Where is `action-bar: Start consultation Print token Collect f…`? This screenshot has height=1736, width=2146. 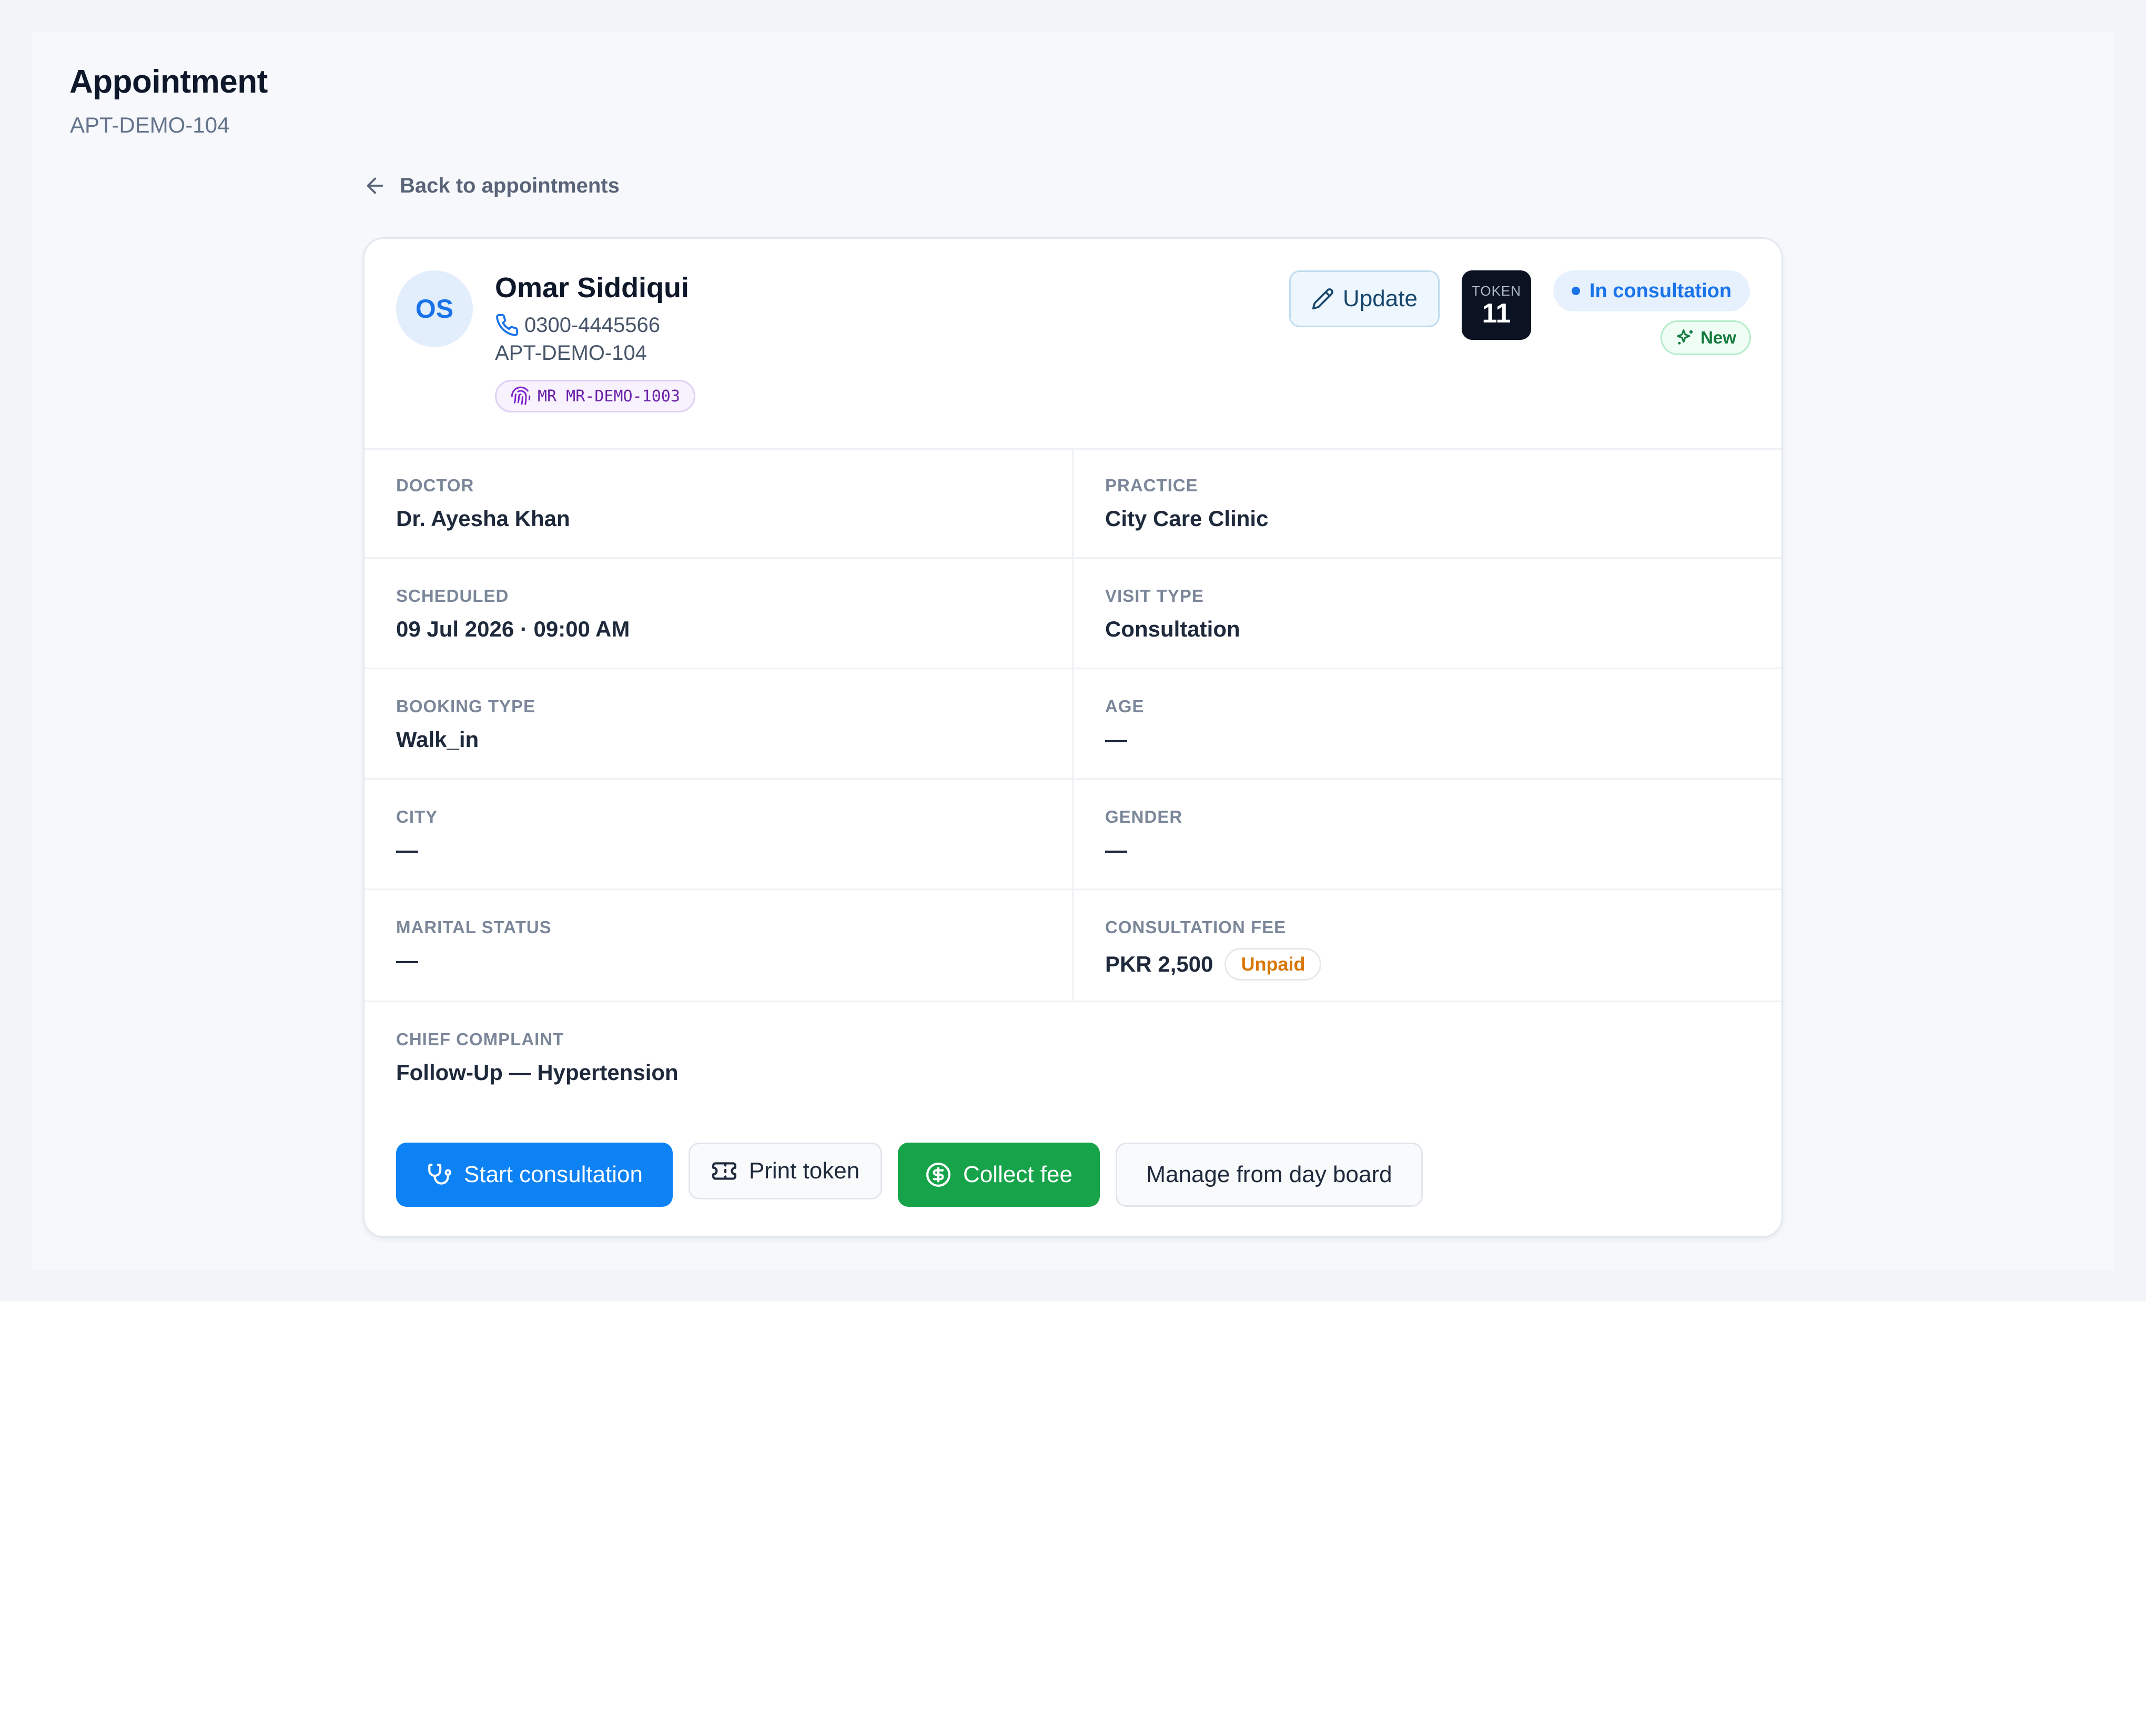 action-bar: Start consultation Print token Collect f… is located at coordinates (909, 1175).